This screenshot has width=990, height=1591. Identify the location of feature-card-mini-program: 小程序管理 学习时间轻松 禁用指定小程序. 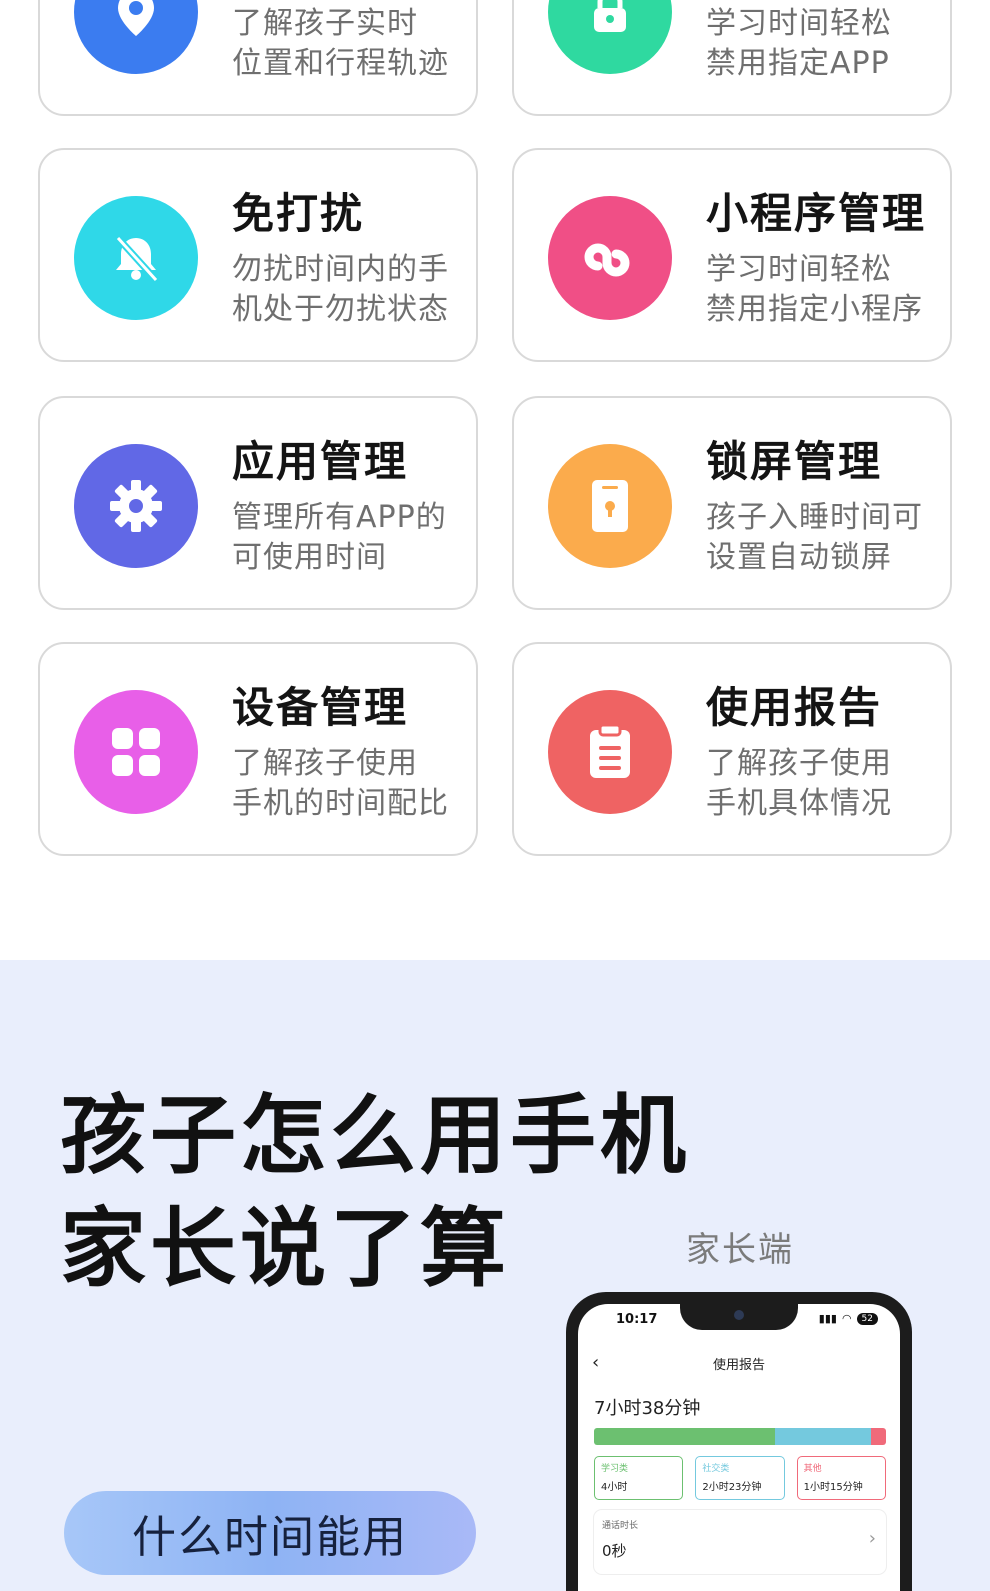
(732, 255).